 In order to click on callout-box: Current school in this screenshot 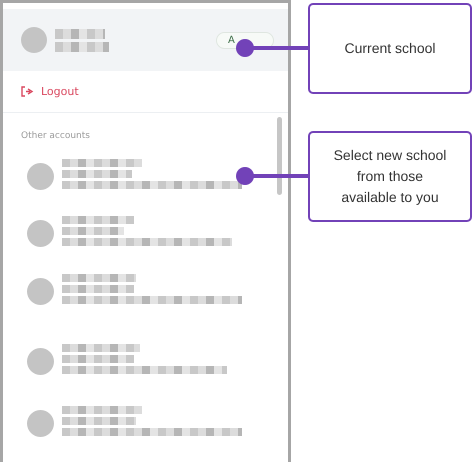, I will do `click(390, 48)`.